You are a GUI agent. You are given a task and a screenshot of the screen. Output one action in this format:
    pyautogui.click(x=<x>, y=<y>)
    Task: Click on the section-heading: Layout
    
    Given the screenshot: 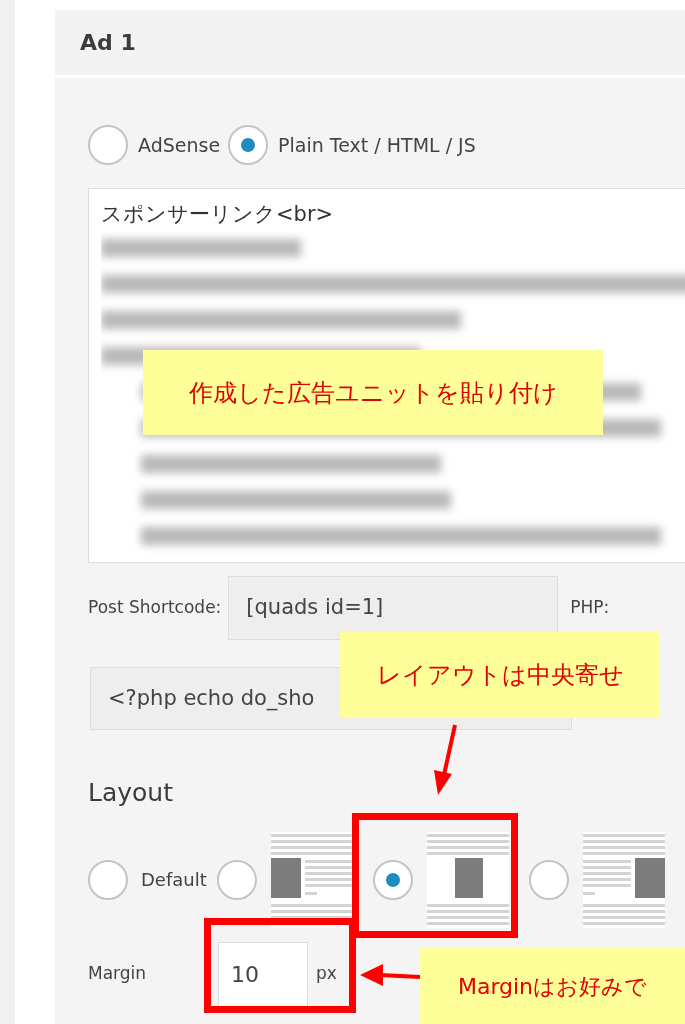 What is the action you would take?
    pyautogui.click(x=131, y=793)
    